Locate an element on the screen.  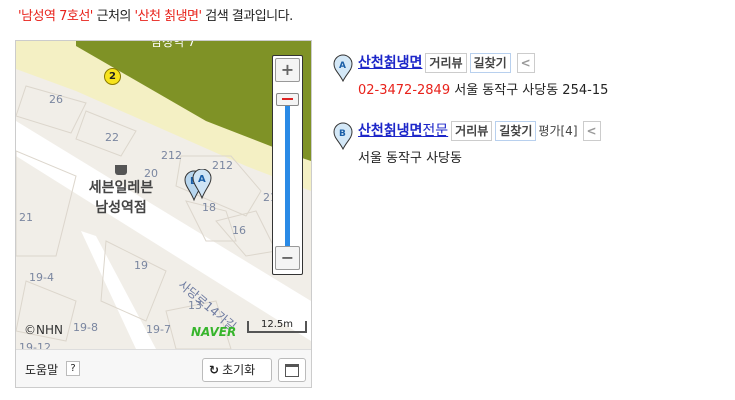
copyright: ©NHN is located at coordinates (43, 330).